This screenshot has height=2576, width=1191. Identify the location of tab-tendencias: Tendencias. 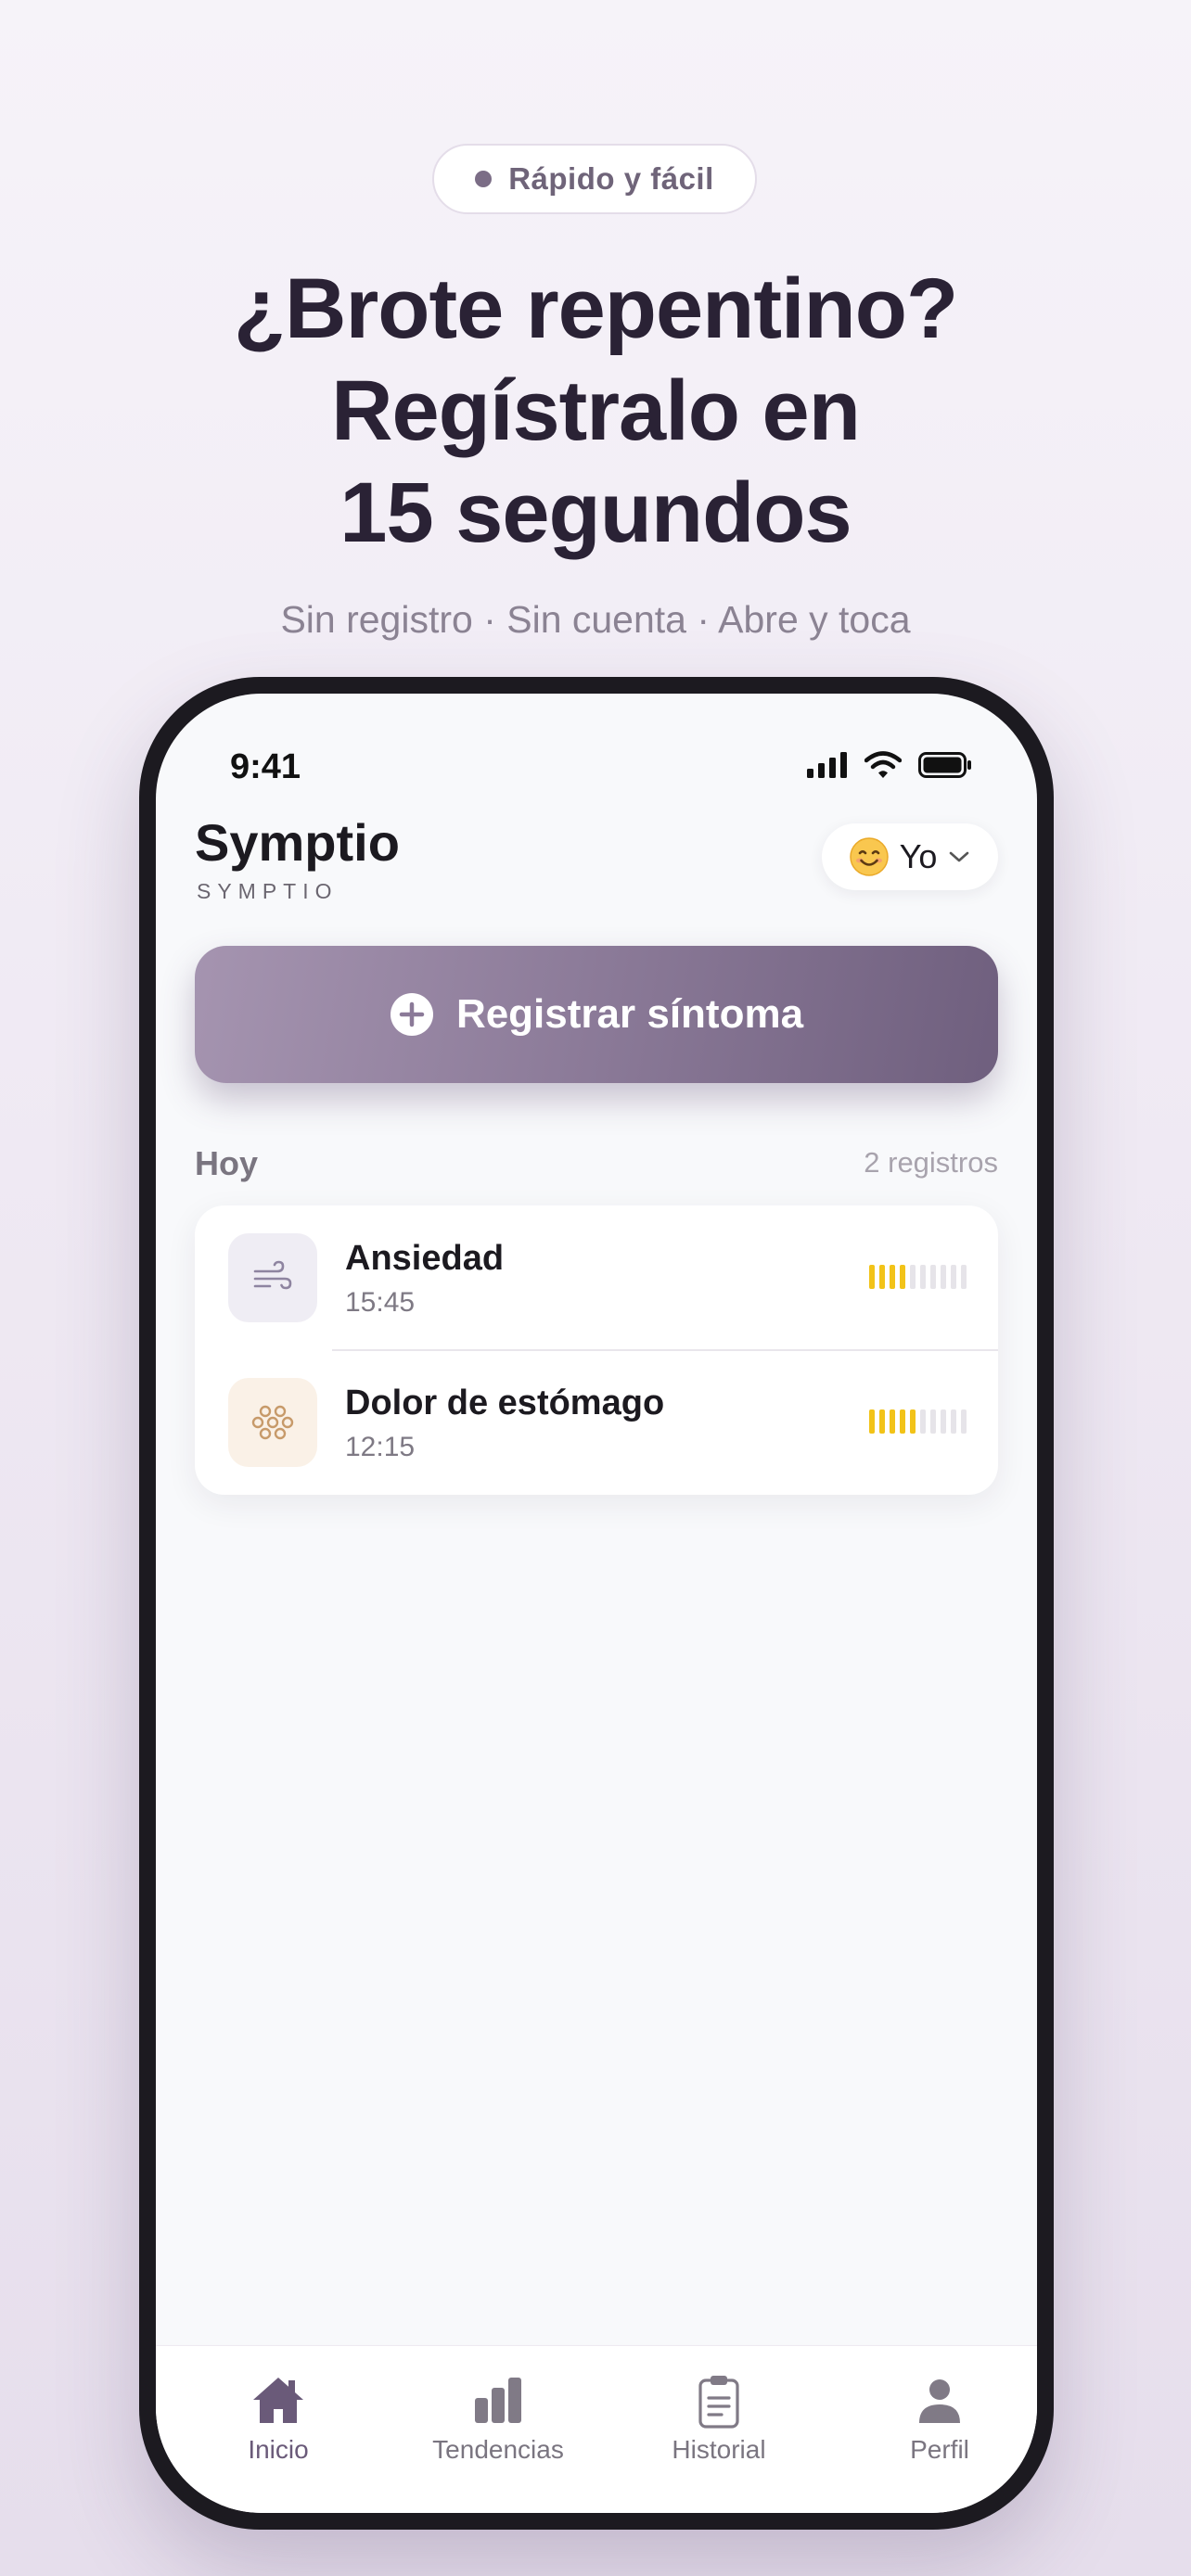
(499, 2419).